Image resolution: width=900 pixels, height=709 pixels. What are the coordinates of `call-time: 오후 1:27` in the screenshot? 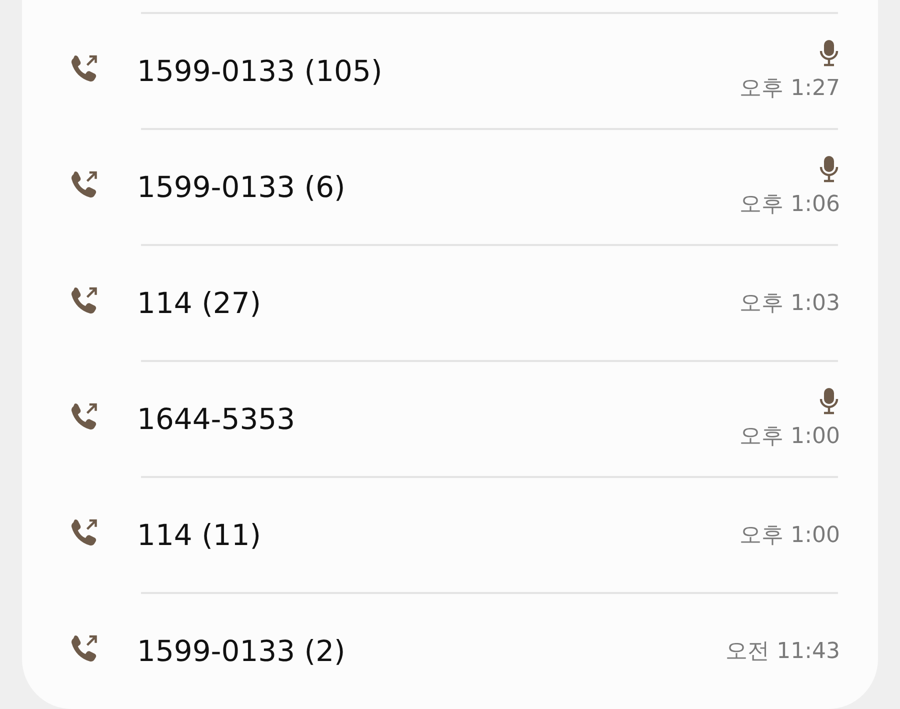 It's located at (790, 89).